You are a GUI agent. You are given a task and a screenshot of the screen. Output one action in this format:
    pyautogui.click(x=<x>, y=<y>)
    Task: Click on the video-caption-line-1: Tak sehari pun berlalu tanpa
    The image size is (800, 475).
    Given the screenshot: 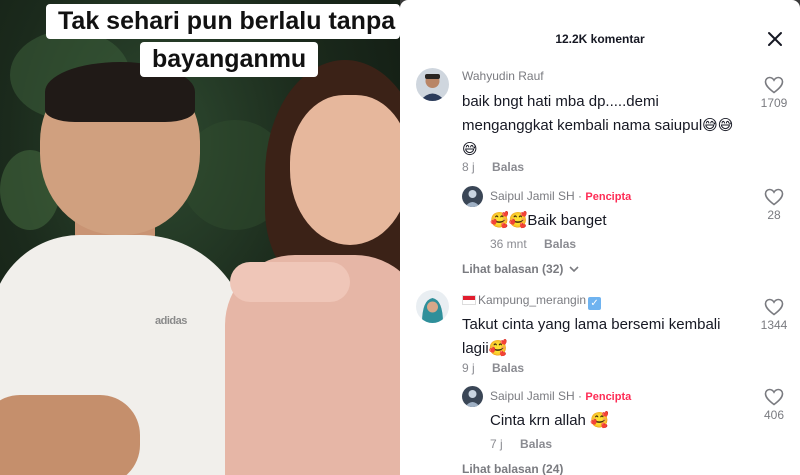 What is the action you would take?
    pyautogui.click(x=223, y=21)
    